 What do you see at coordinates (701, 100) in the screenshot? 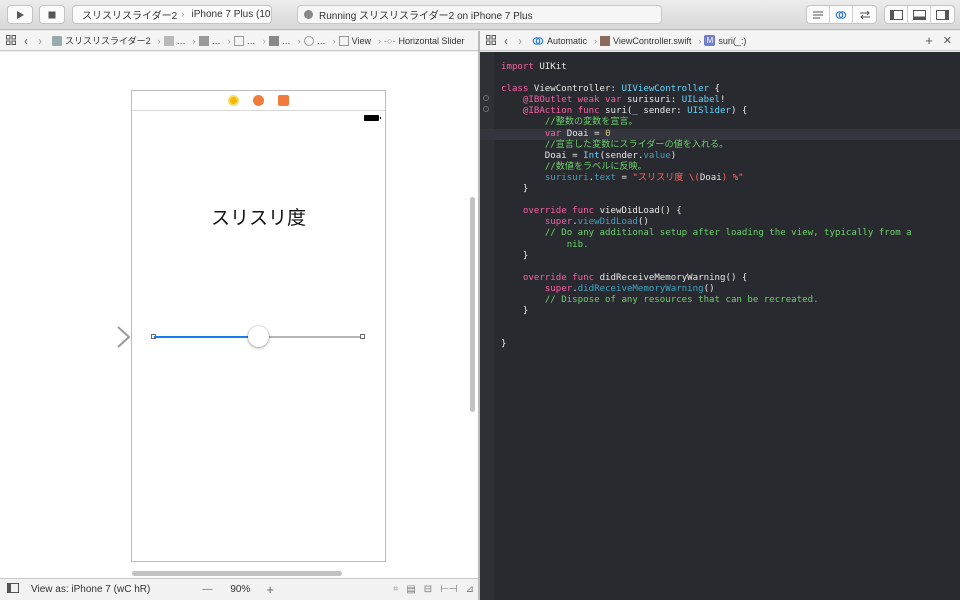
I see `code-token: UILabel` at bounding box center [701, 100].